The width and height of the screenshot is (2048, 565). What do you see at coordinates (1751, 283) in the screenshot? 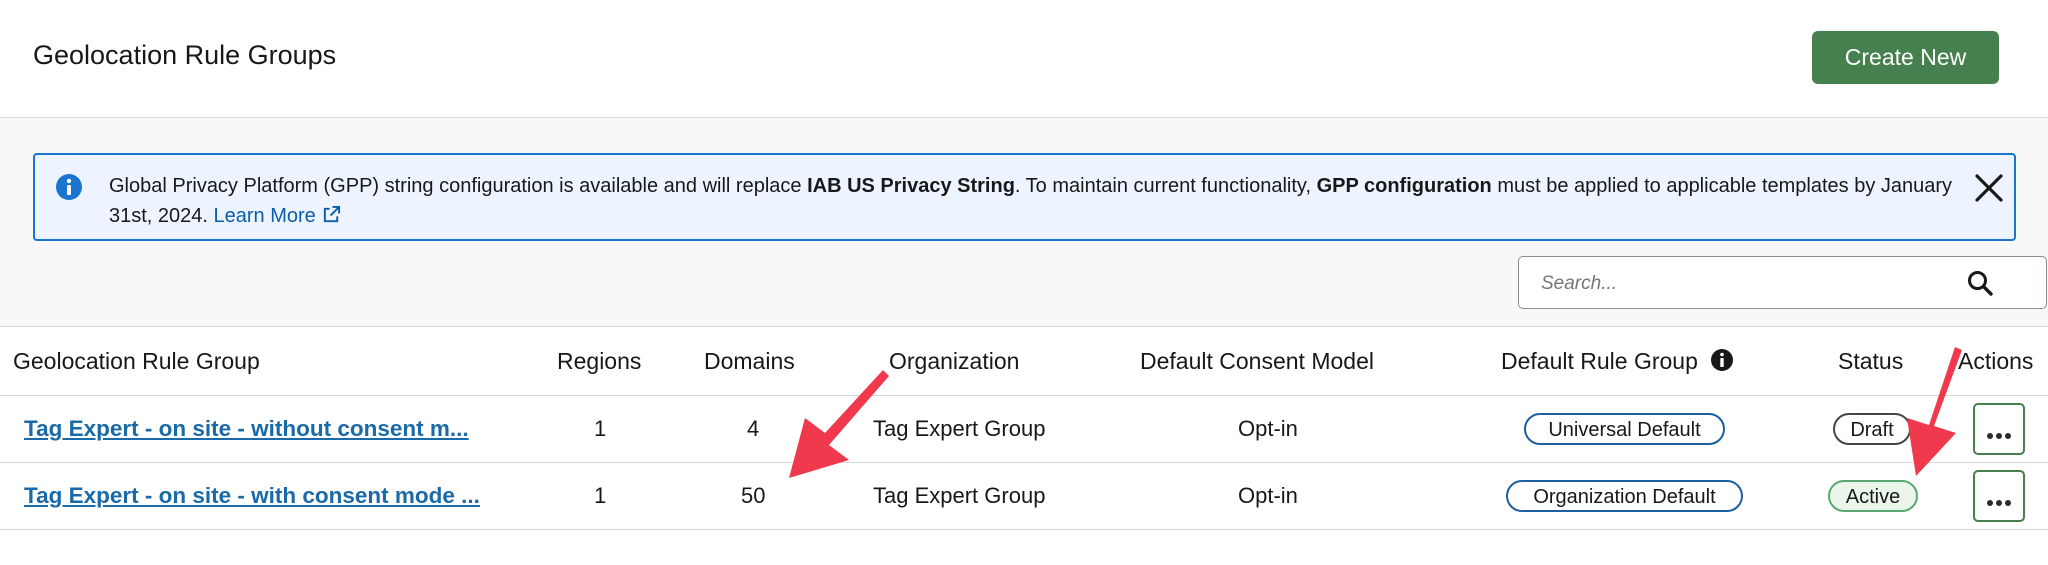
I see `search-input` at bounding box center [1751, 283].